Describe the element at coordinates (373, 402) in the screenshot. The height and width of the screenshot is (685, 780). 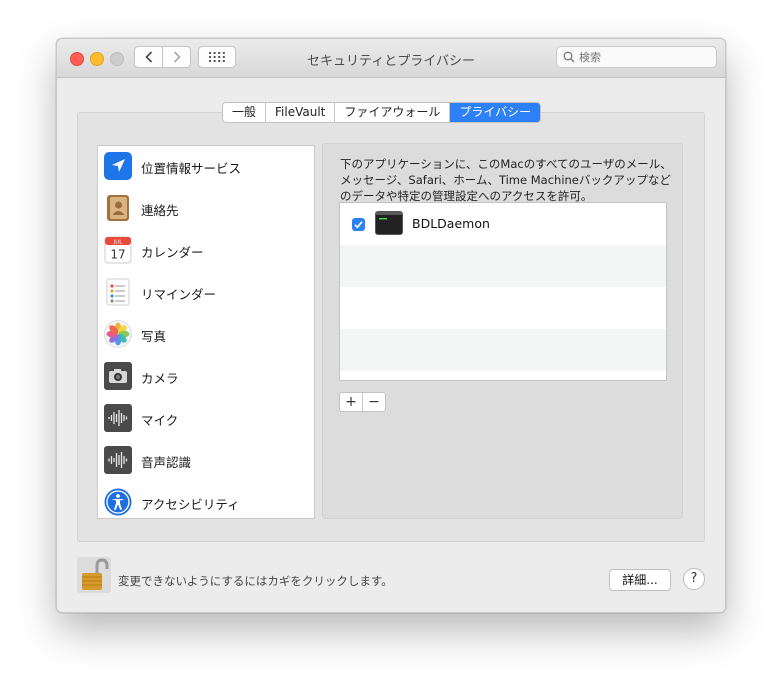
I see `remove-app-button: −` at that location.